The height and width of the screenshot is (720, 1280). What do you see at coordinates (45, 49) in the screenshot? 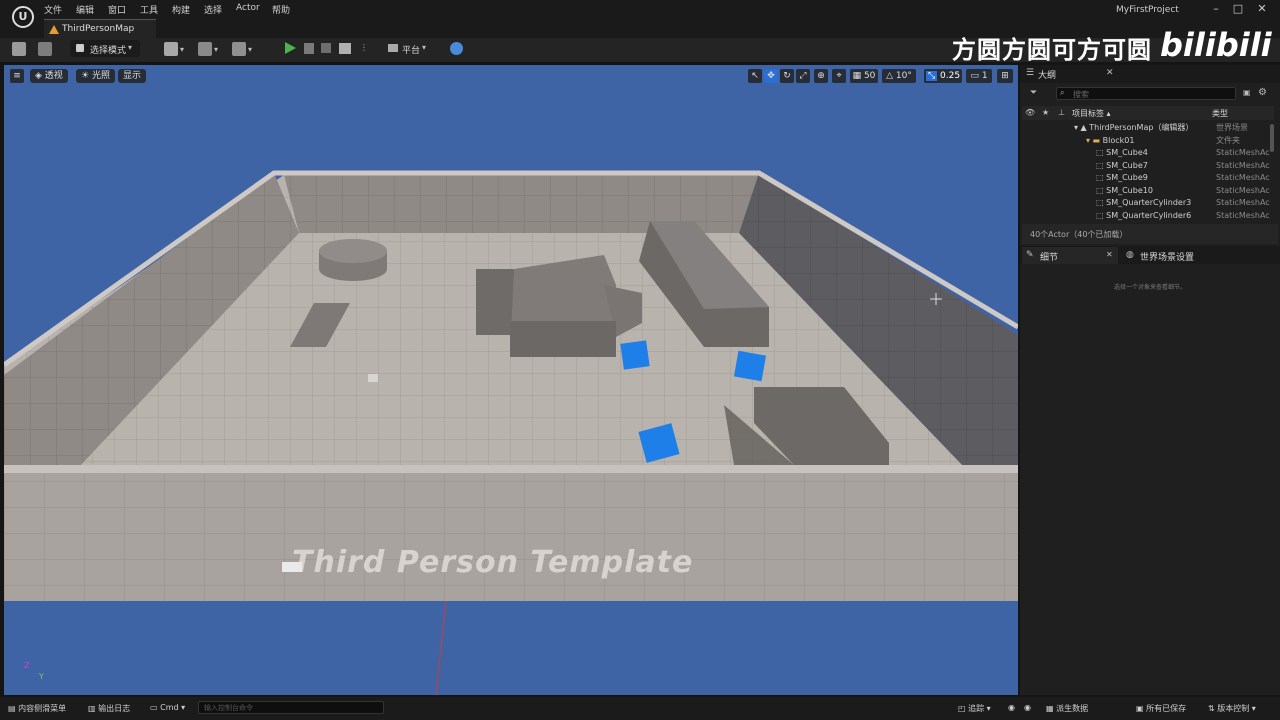
I see `content-browser-icon` at bounding box center [45, 49].